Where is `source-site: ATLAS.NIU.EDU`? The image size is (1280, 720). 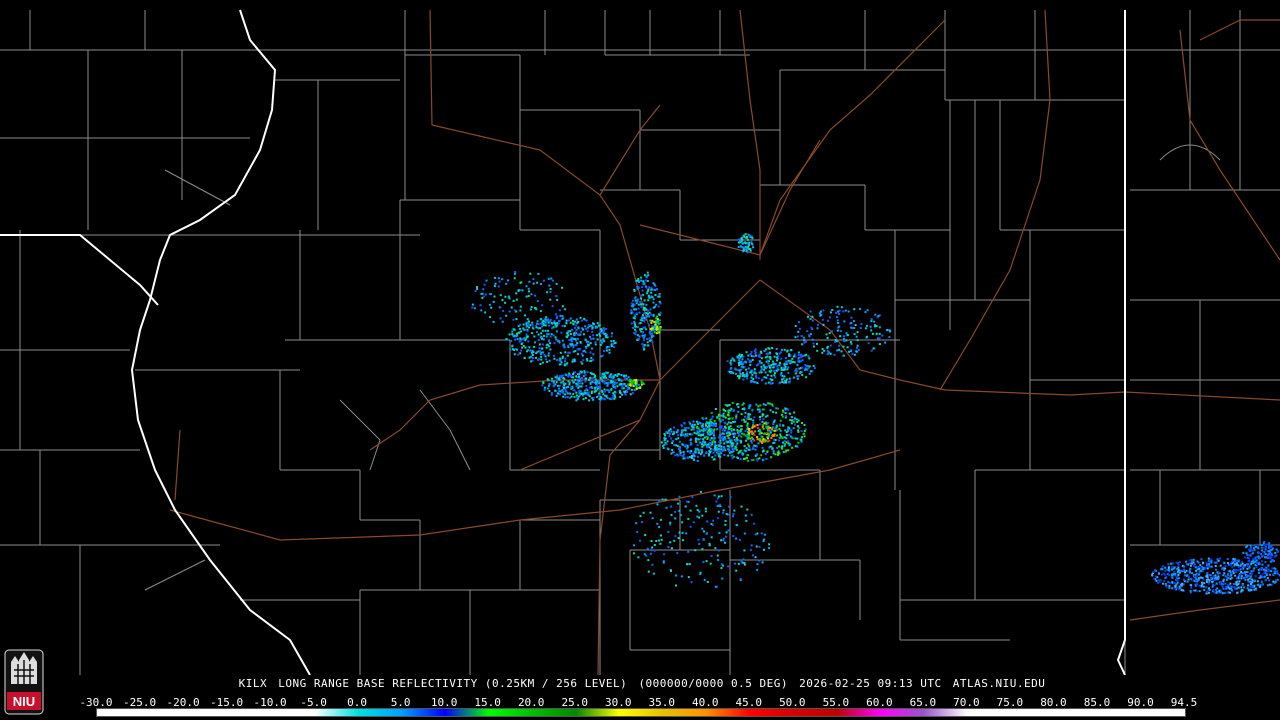 source-site: ATLAS.NIU.EDU is located at coordinates (999, 683).